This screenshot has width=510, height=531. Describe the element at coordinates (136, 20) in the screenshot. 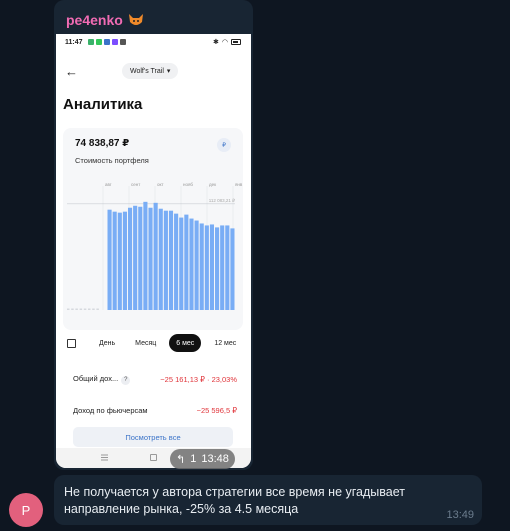

I see `fox-emoji-icon` at that location.